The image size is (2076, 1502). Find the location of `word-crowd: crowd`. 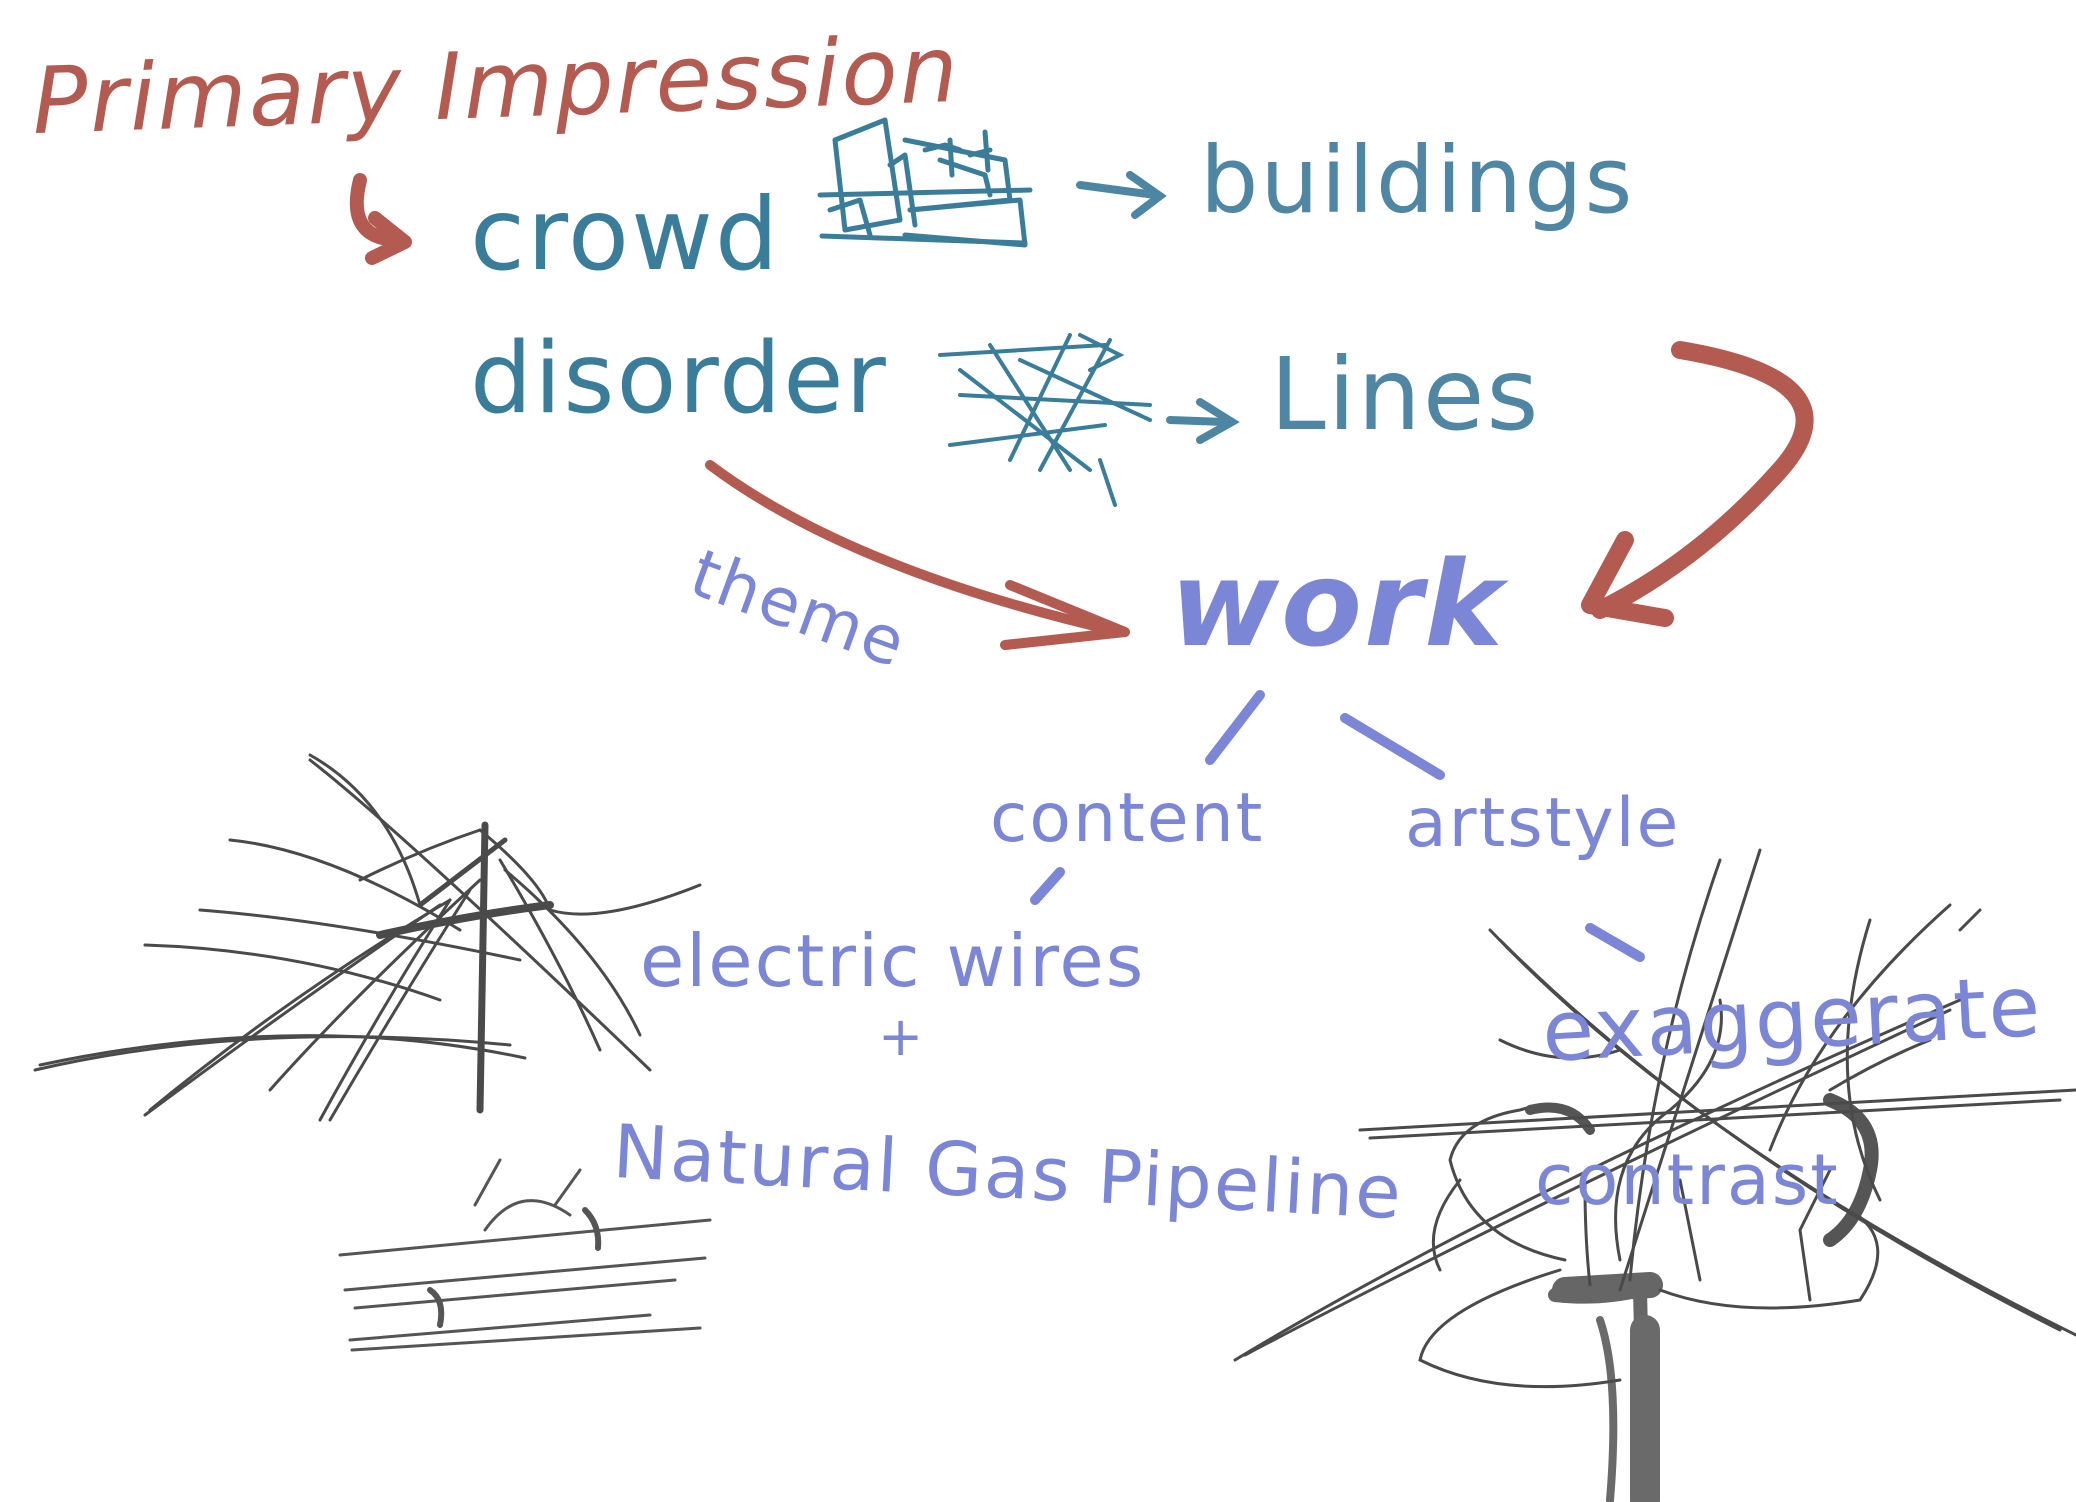

word-crowd: crowd is located at coordinates (625, 234).